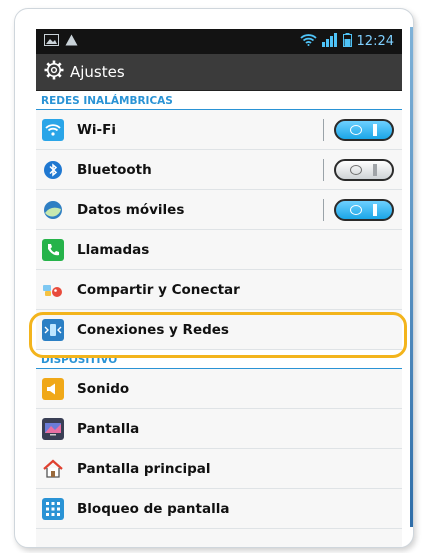 This screenshot has width=432, height=553. What do you see at coordinates (108, 428) in the screenshot?
I see `settings-item-label: Pantalla` at bounding box center [108, 428].